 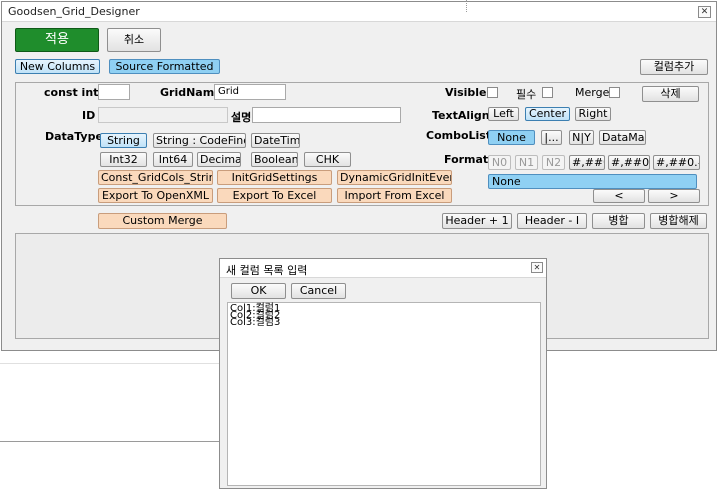 What do you see at coordinates (162, 221) in the screenshot?
I see `custom-merge-button: Custom Merge` at bounding box center [162, 221].